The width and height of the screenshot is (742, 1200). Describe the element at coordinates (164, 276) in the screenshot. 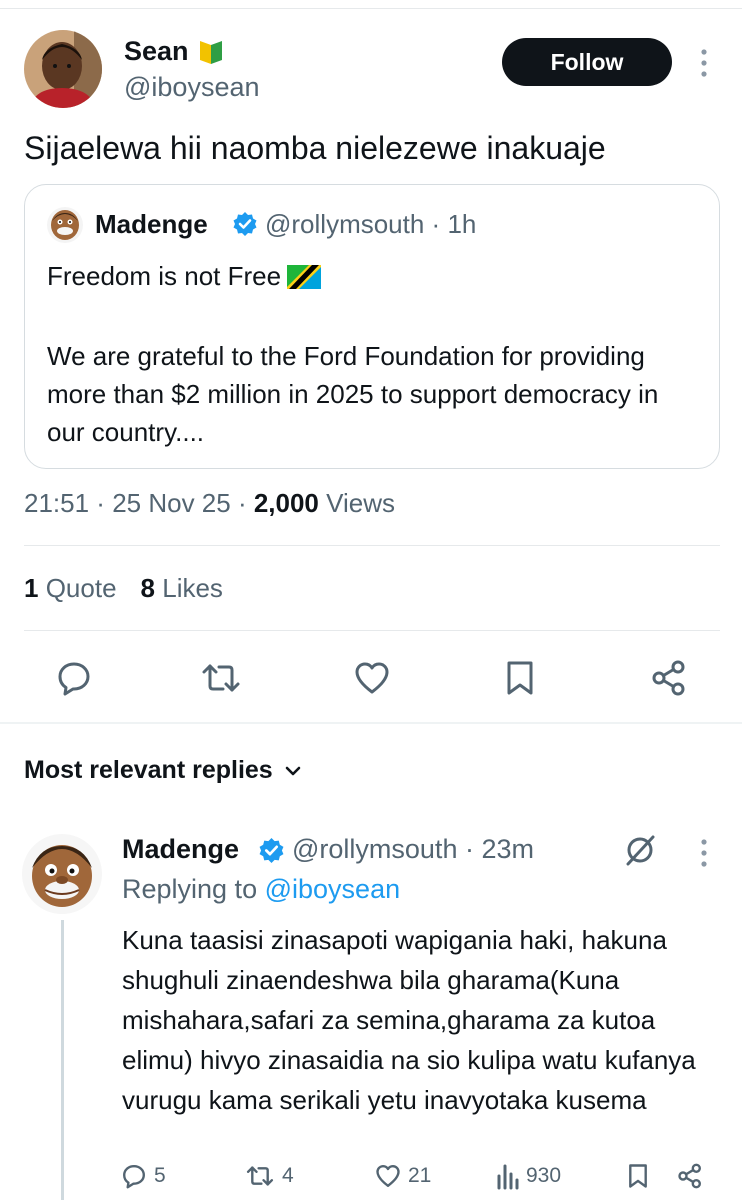

I see `quoted-headline-text: Freedom is not Free` at that location.